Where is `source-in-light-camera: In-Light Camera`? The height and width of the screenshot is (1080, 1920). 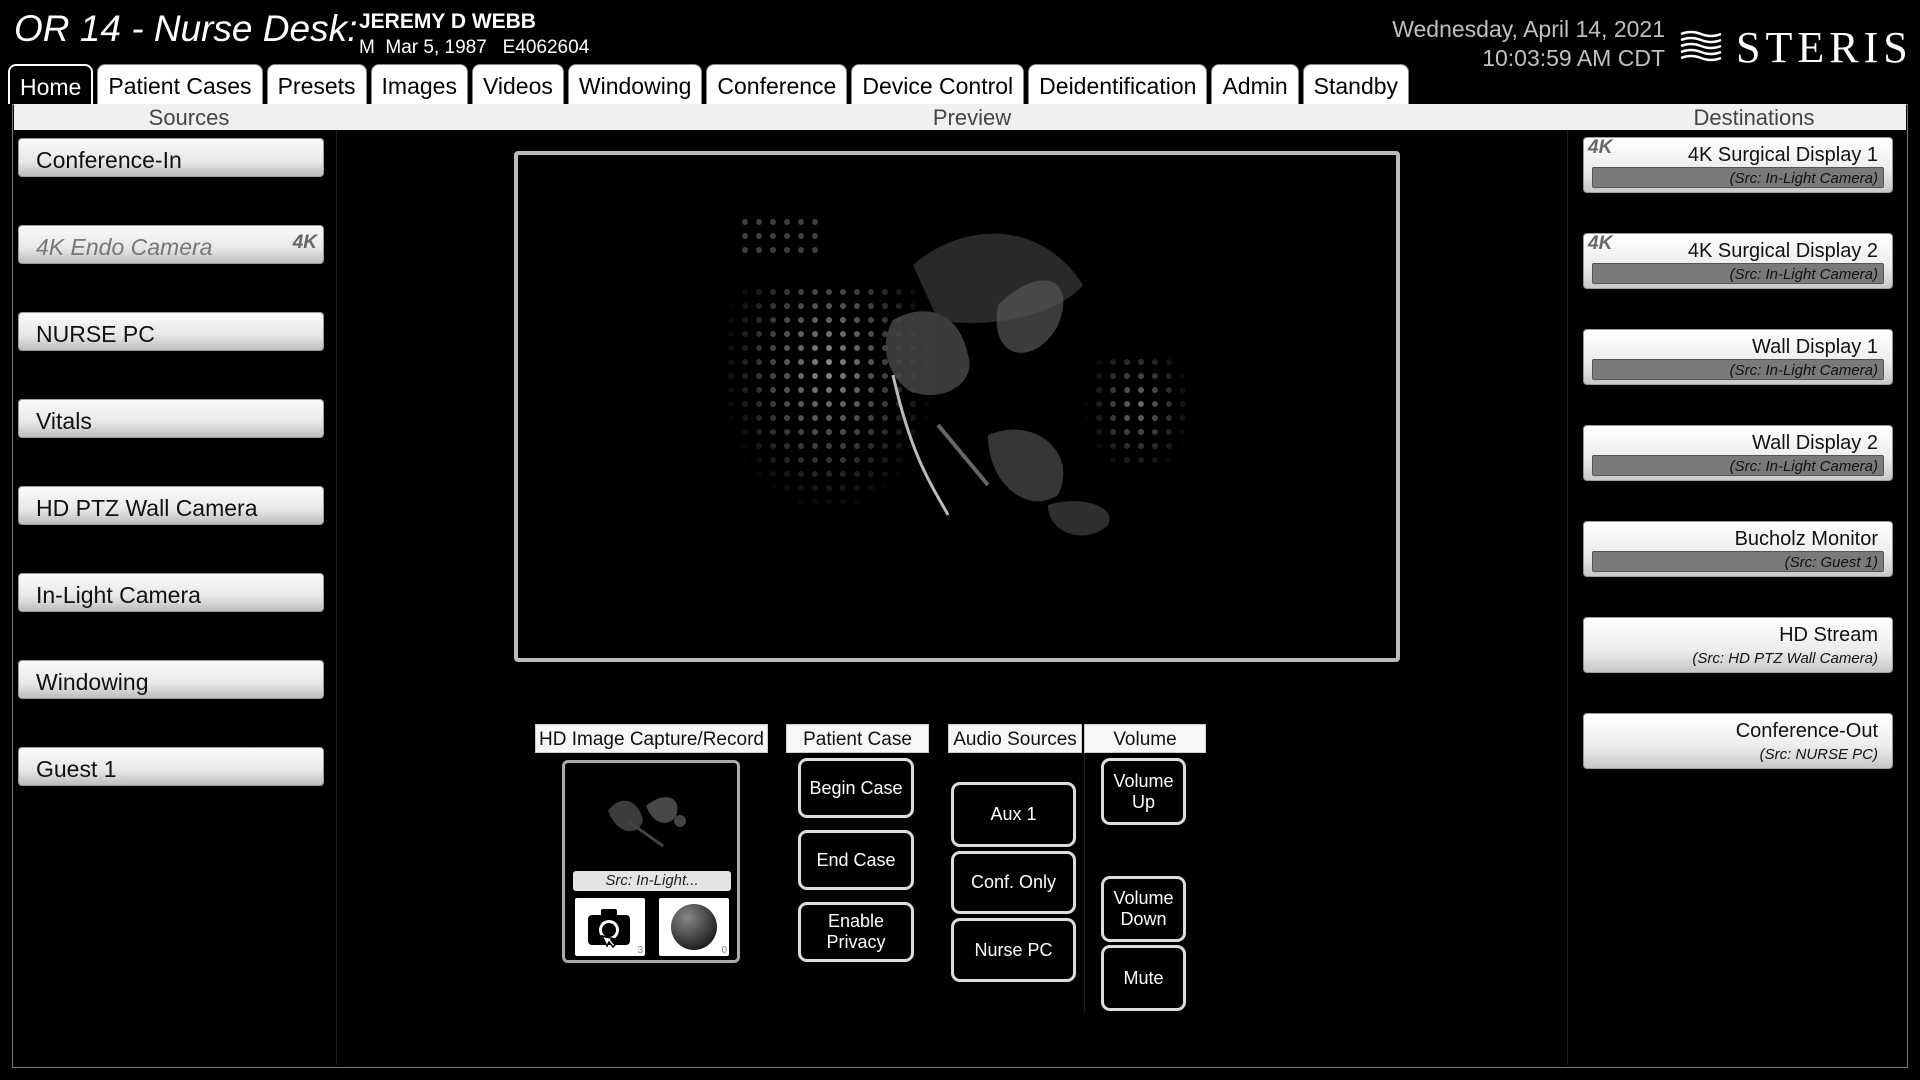 source-in-light-camera: In-Light Camera is located at coordinates (171, 592).